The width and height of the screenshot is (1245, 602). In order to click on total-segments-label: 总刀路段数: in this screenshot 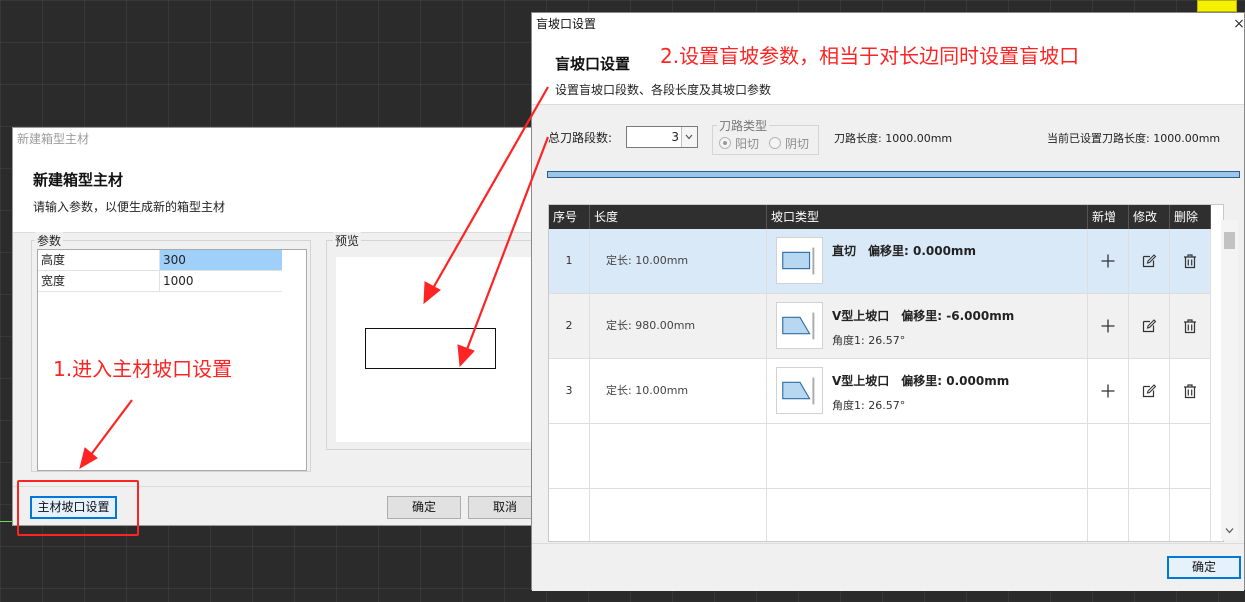, I will do `click(580, 138)`.